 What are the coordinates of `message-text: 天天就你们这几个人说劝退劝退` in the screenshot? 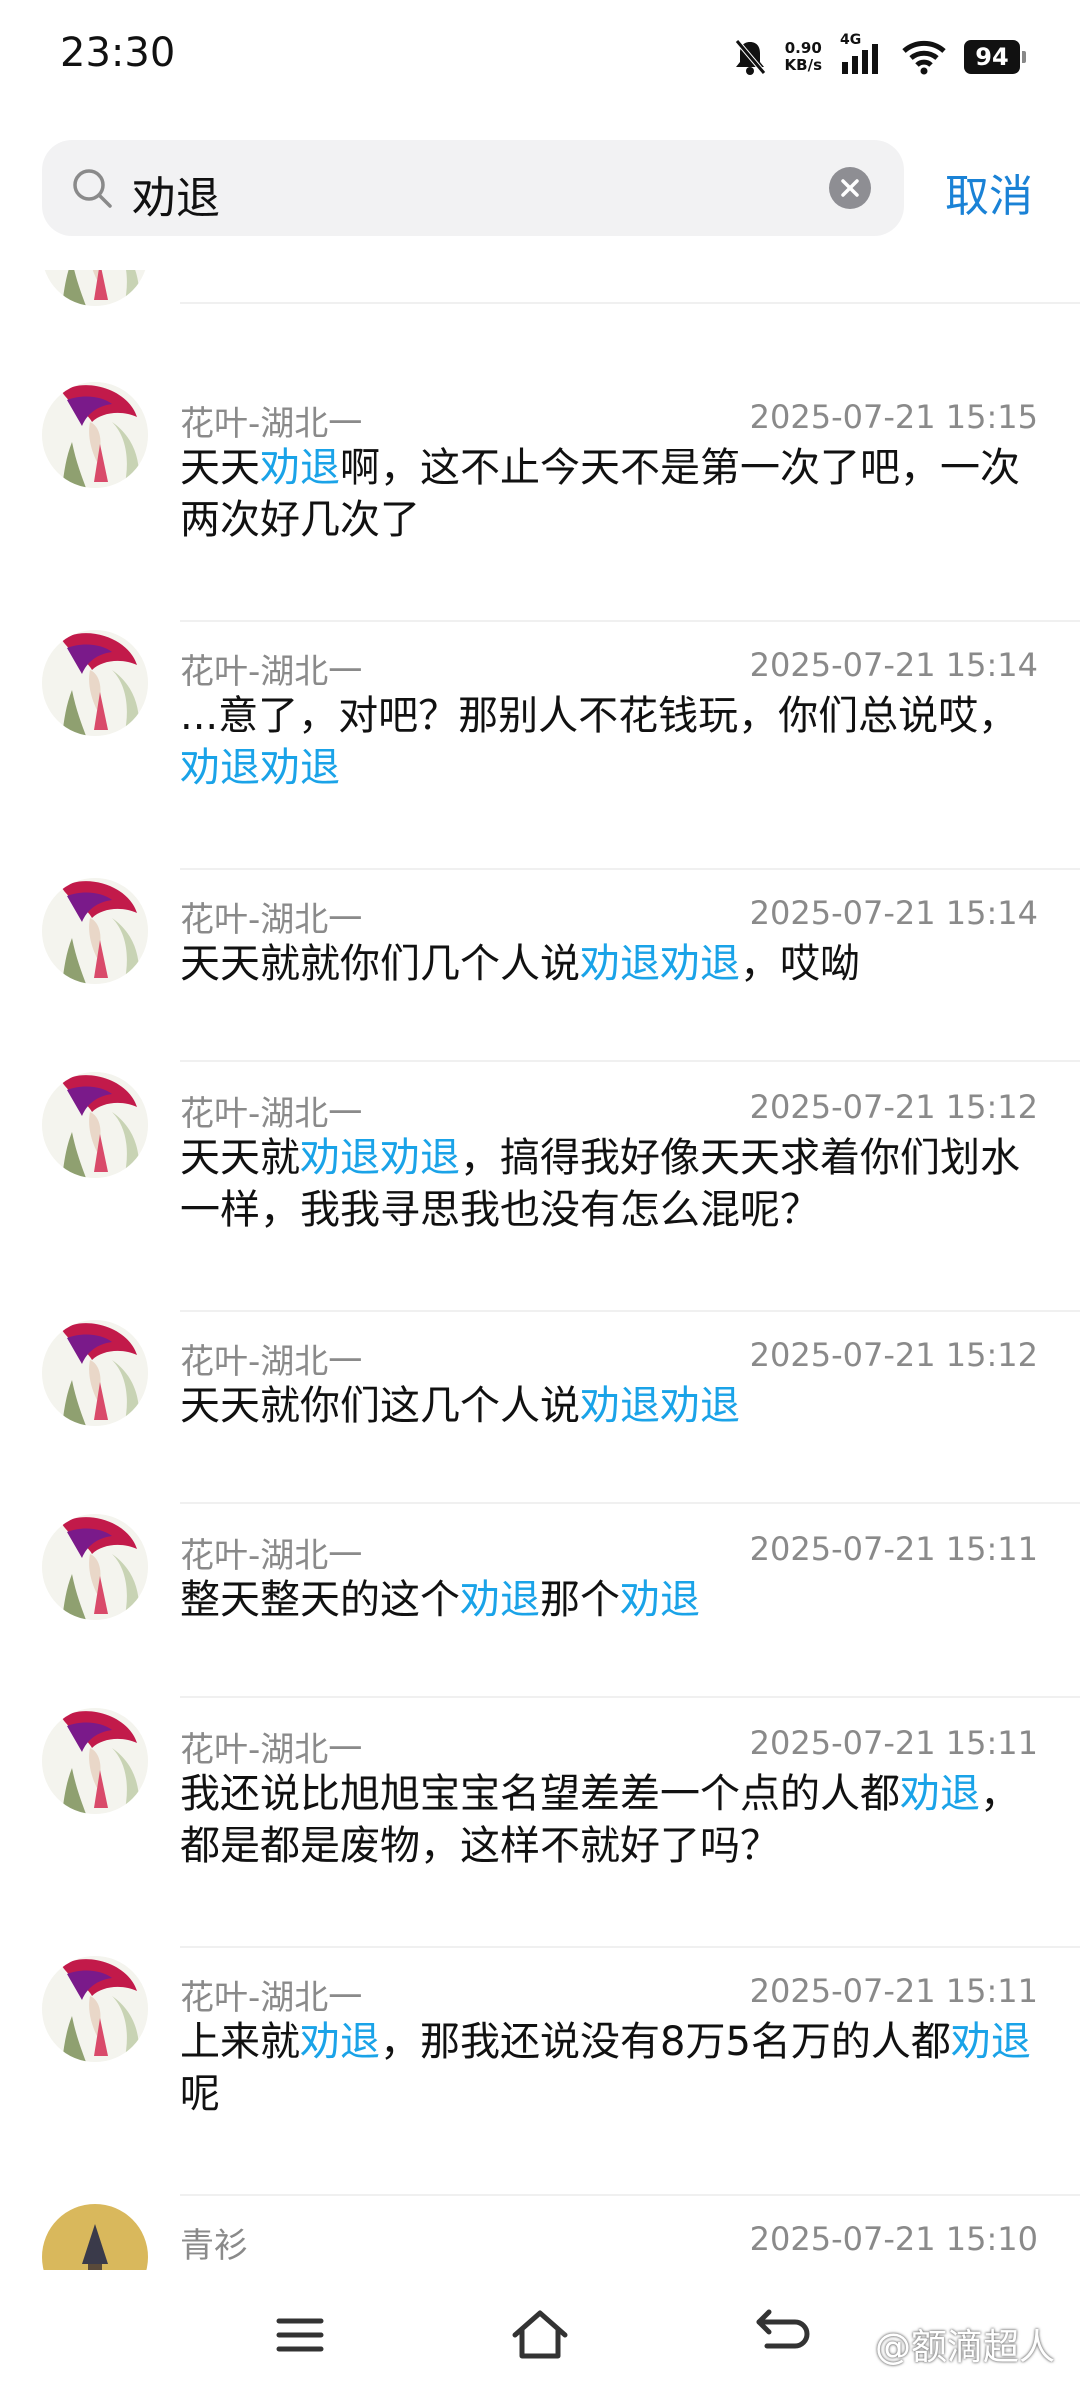 It's located at (610, 1406).